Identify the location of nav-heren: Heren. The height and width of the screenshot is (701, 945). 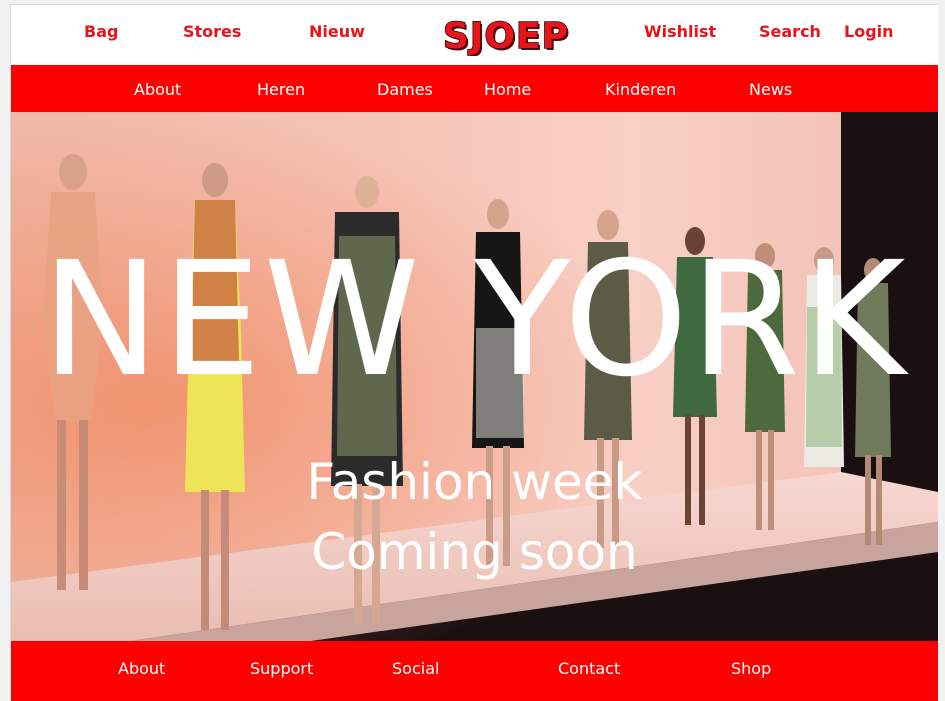
(281, 89).